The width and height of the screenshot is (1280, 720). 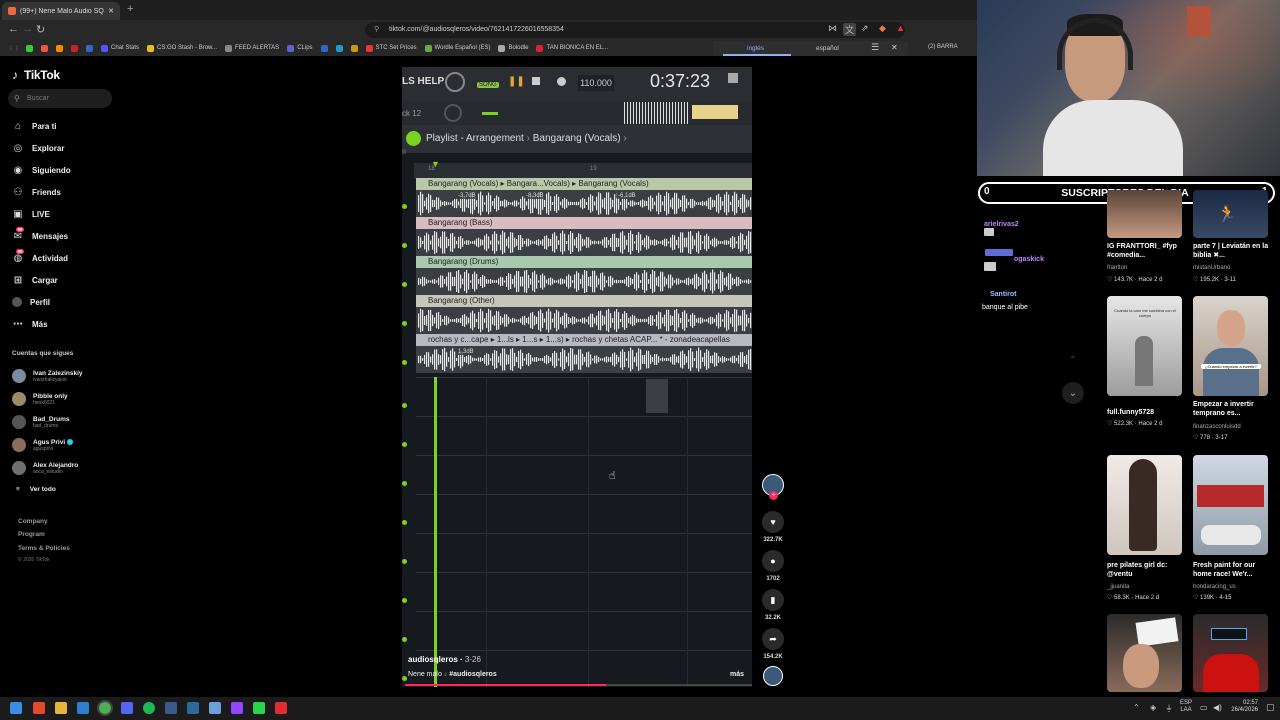 I want to click on spotify-icon, so click(x=149, y=708).